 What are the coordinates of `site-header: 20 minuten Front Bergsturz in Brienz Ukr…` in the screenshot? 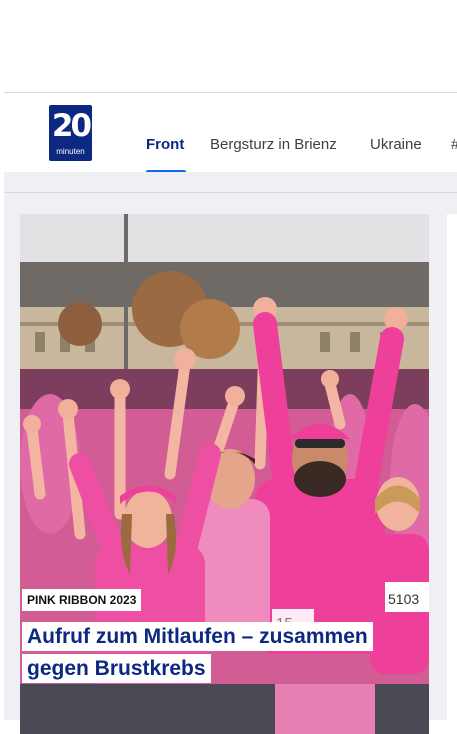 It's located at (230, 133).